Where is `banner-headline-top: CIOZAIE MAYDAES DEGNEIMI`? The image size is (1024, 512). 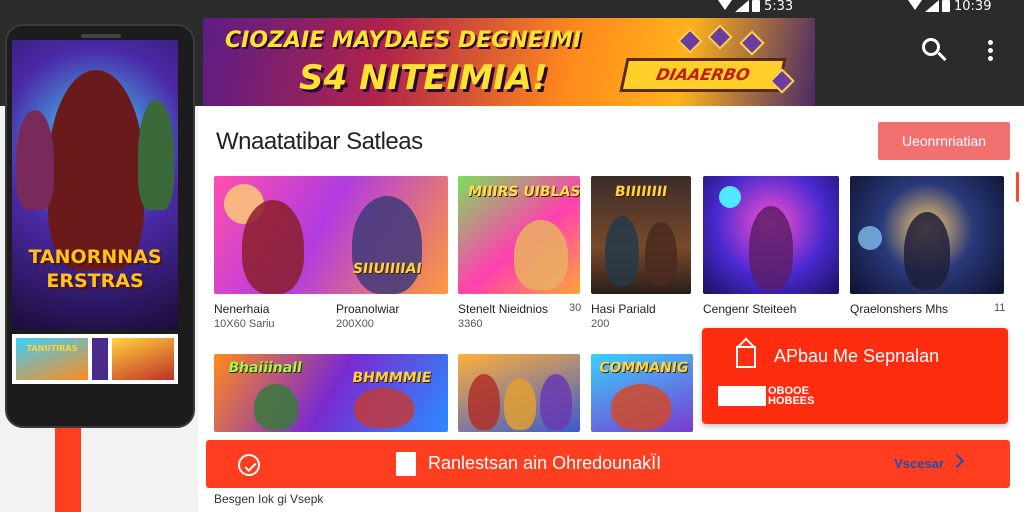 banner-headline-top: CIOZAIE MAYDAES DEGNEIMI is located at coordinates (403, 40).